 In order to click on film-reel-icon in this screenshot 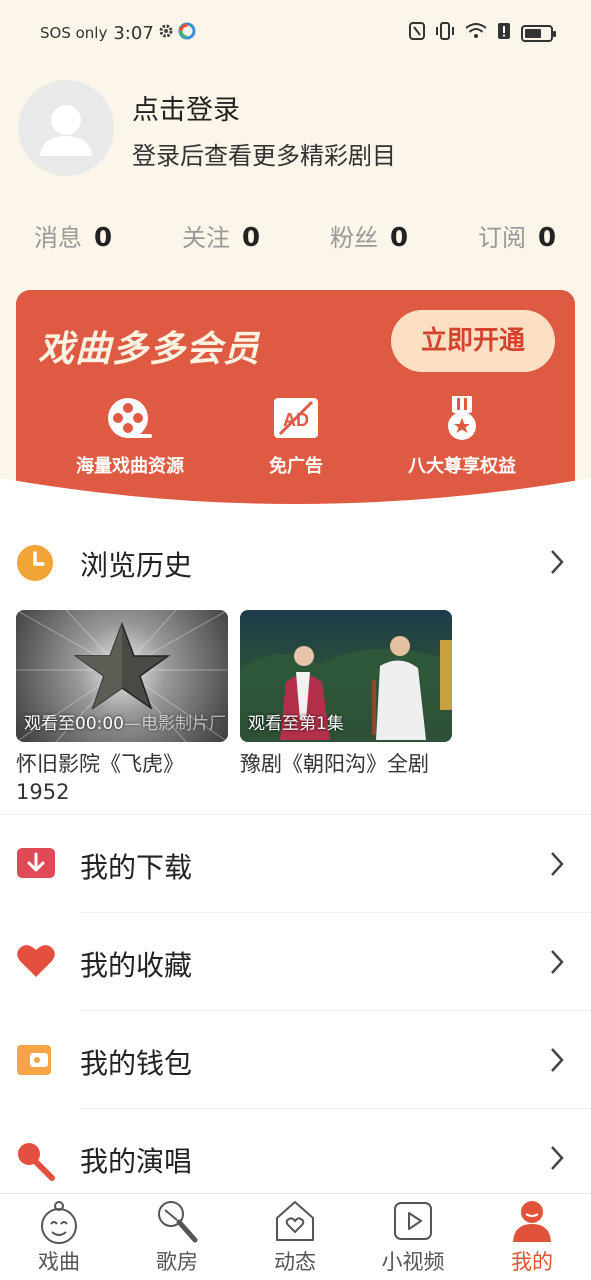, I will do `click(130, 418)`.